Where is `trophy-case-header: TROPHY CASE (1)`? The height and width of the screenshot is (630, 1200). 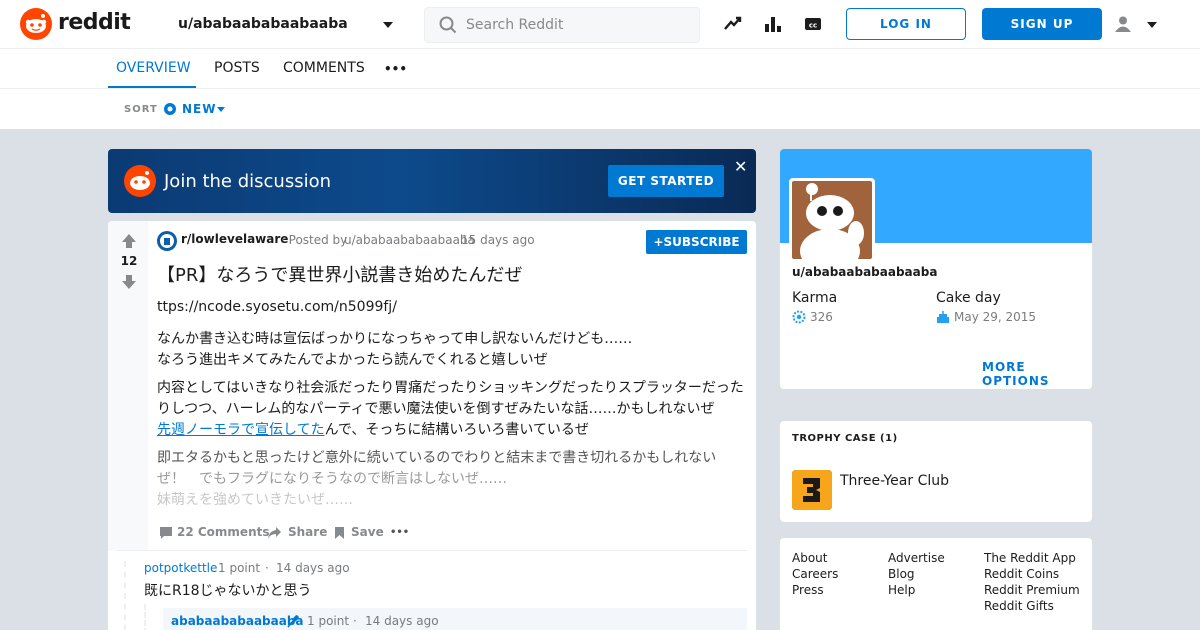
trophy-case-header: TROPHY CASE (1) is located at coordinates (845, 438).